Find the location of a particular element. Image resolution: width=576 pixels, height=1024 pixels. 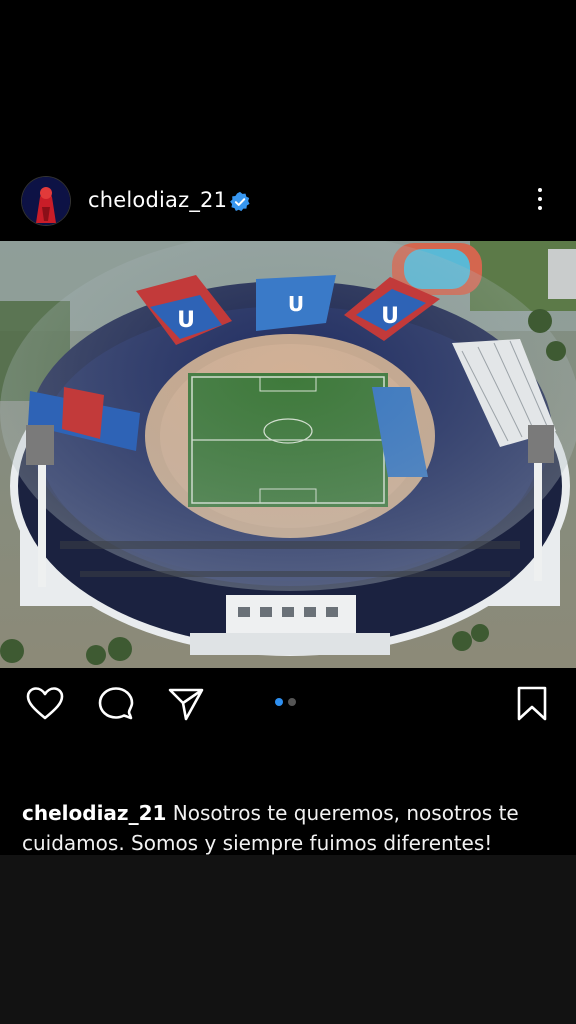

caption-username: chelodiaz_21 is located at coordinates (94, 813).